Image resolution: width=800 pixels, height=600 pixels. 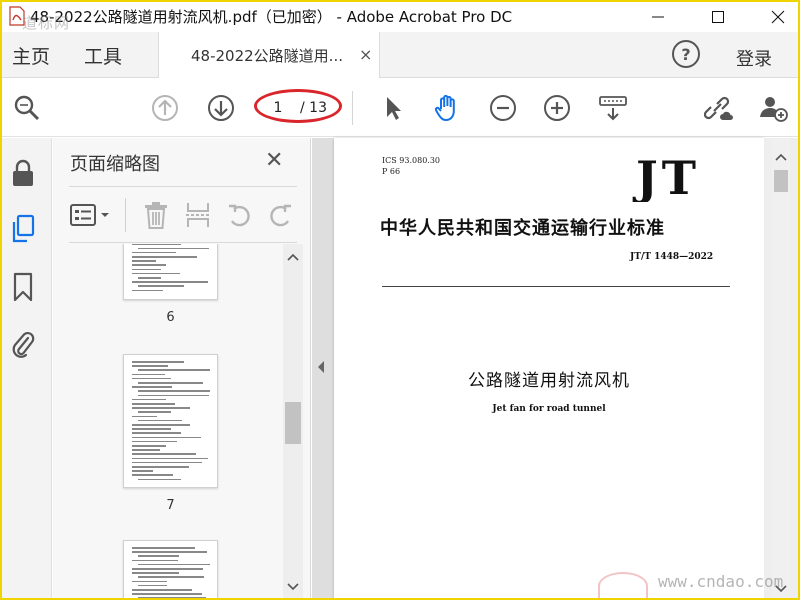 I want to click on document-tab-close-button: ×, so click(x=365, y=54).